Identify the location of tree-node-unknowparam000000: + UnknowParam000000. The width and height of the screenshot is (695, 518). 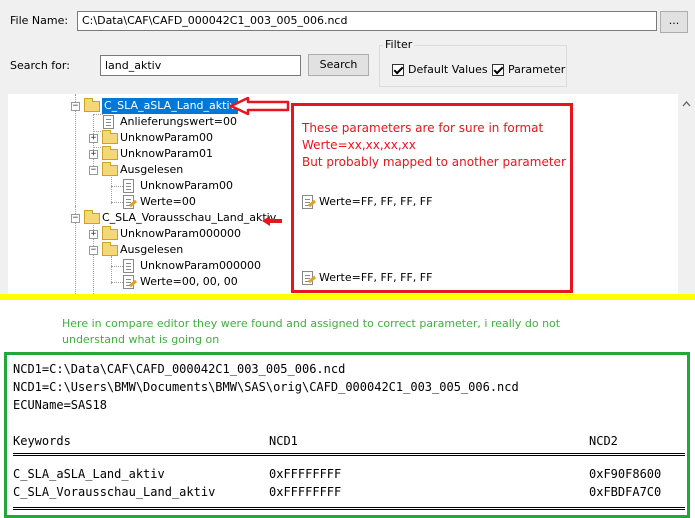
(158, 234).